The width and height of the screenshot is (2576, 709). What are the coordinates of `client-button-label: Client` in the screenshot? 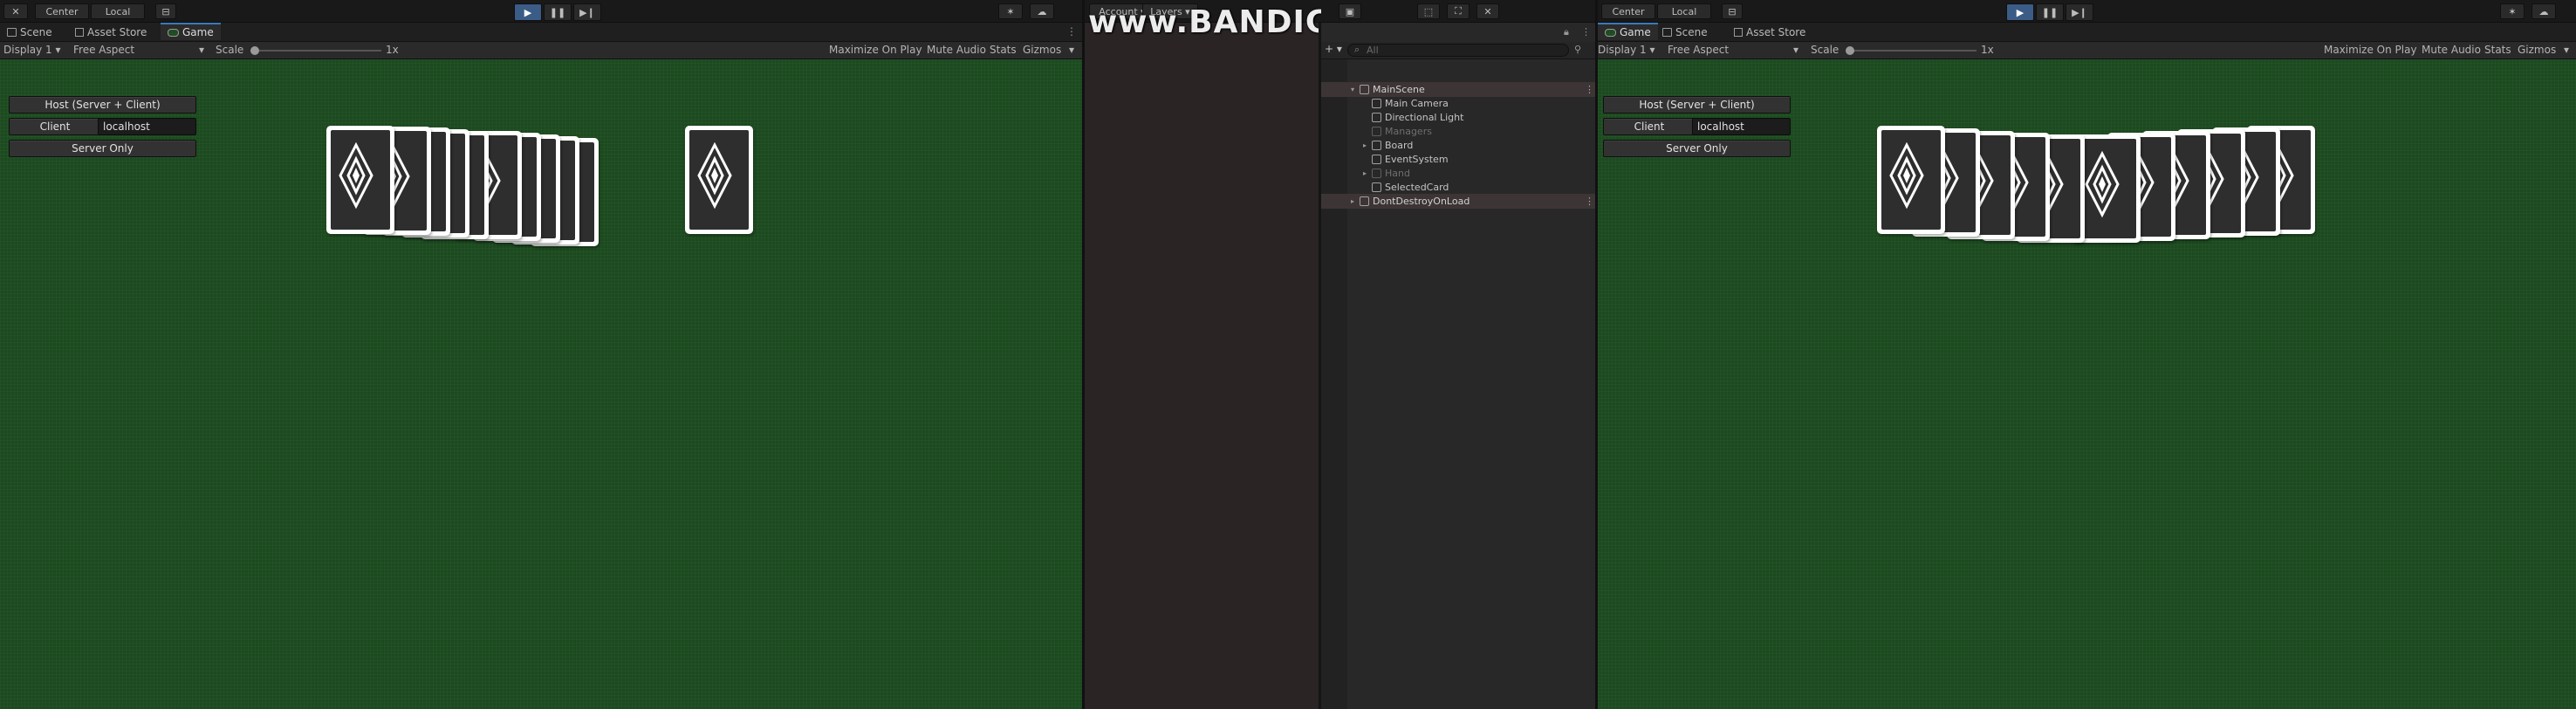 It's located at (55, 126).